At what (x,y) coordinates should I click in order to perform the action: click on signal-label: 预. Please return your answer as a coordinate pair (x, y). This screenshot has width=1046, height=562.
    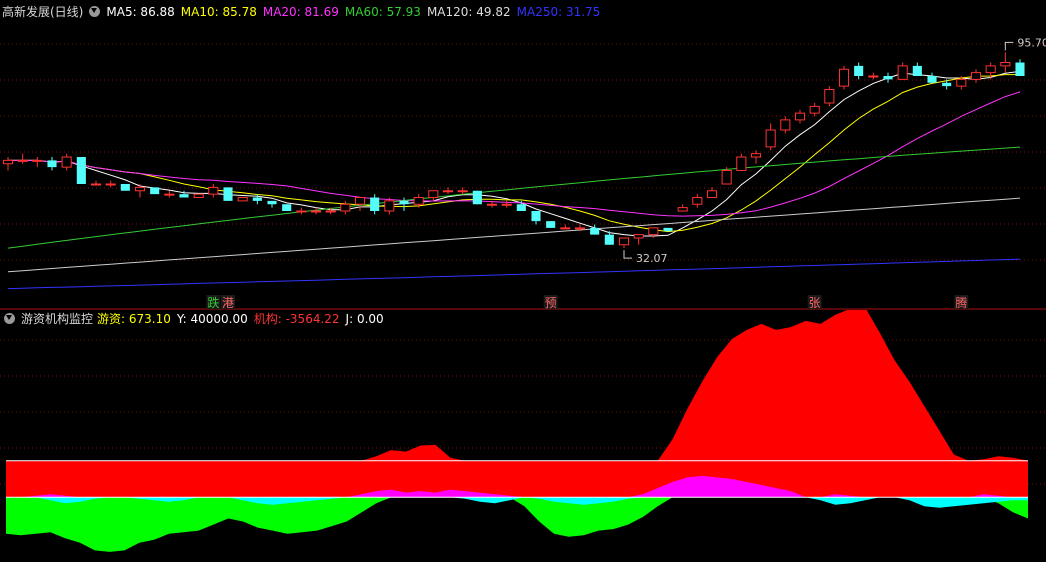
    Looking at the image, I should click on (551, 303).